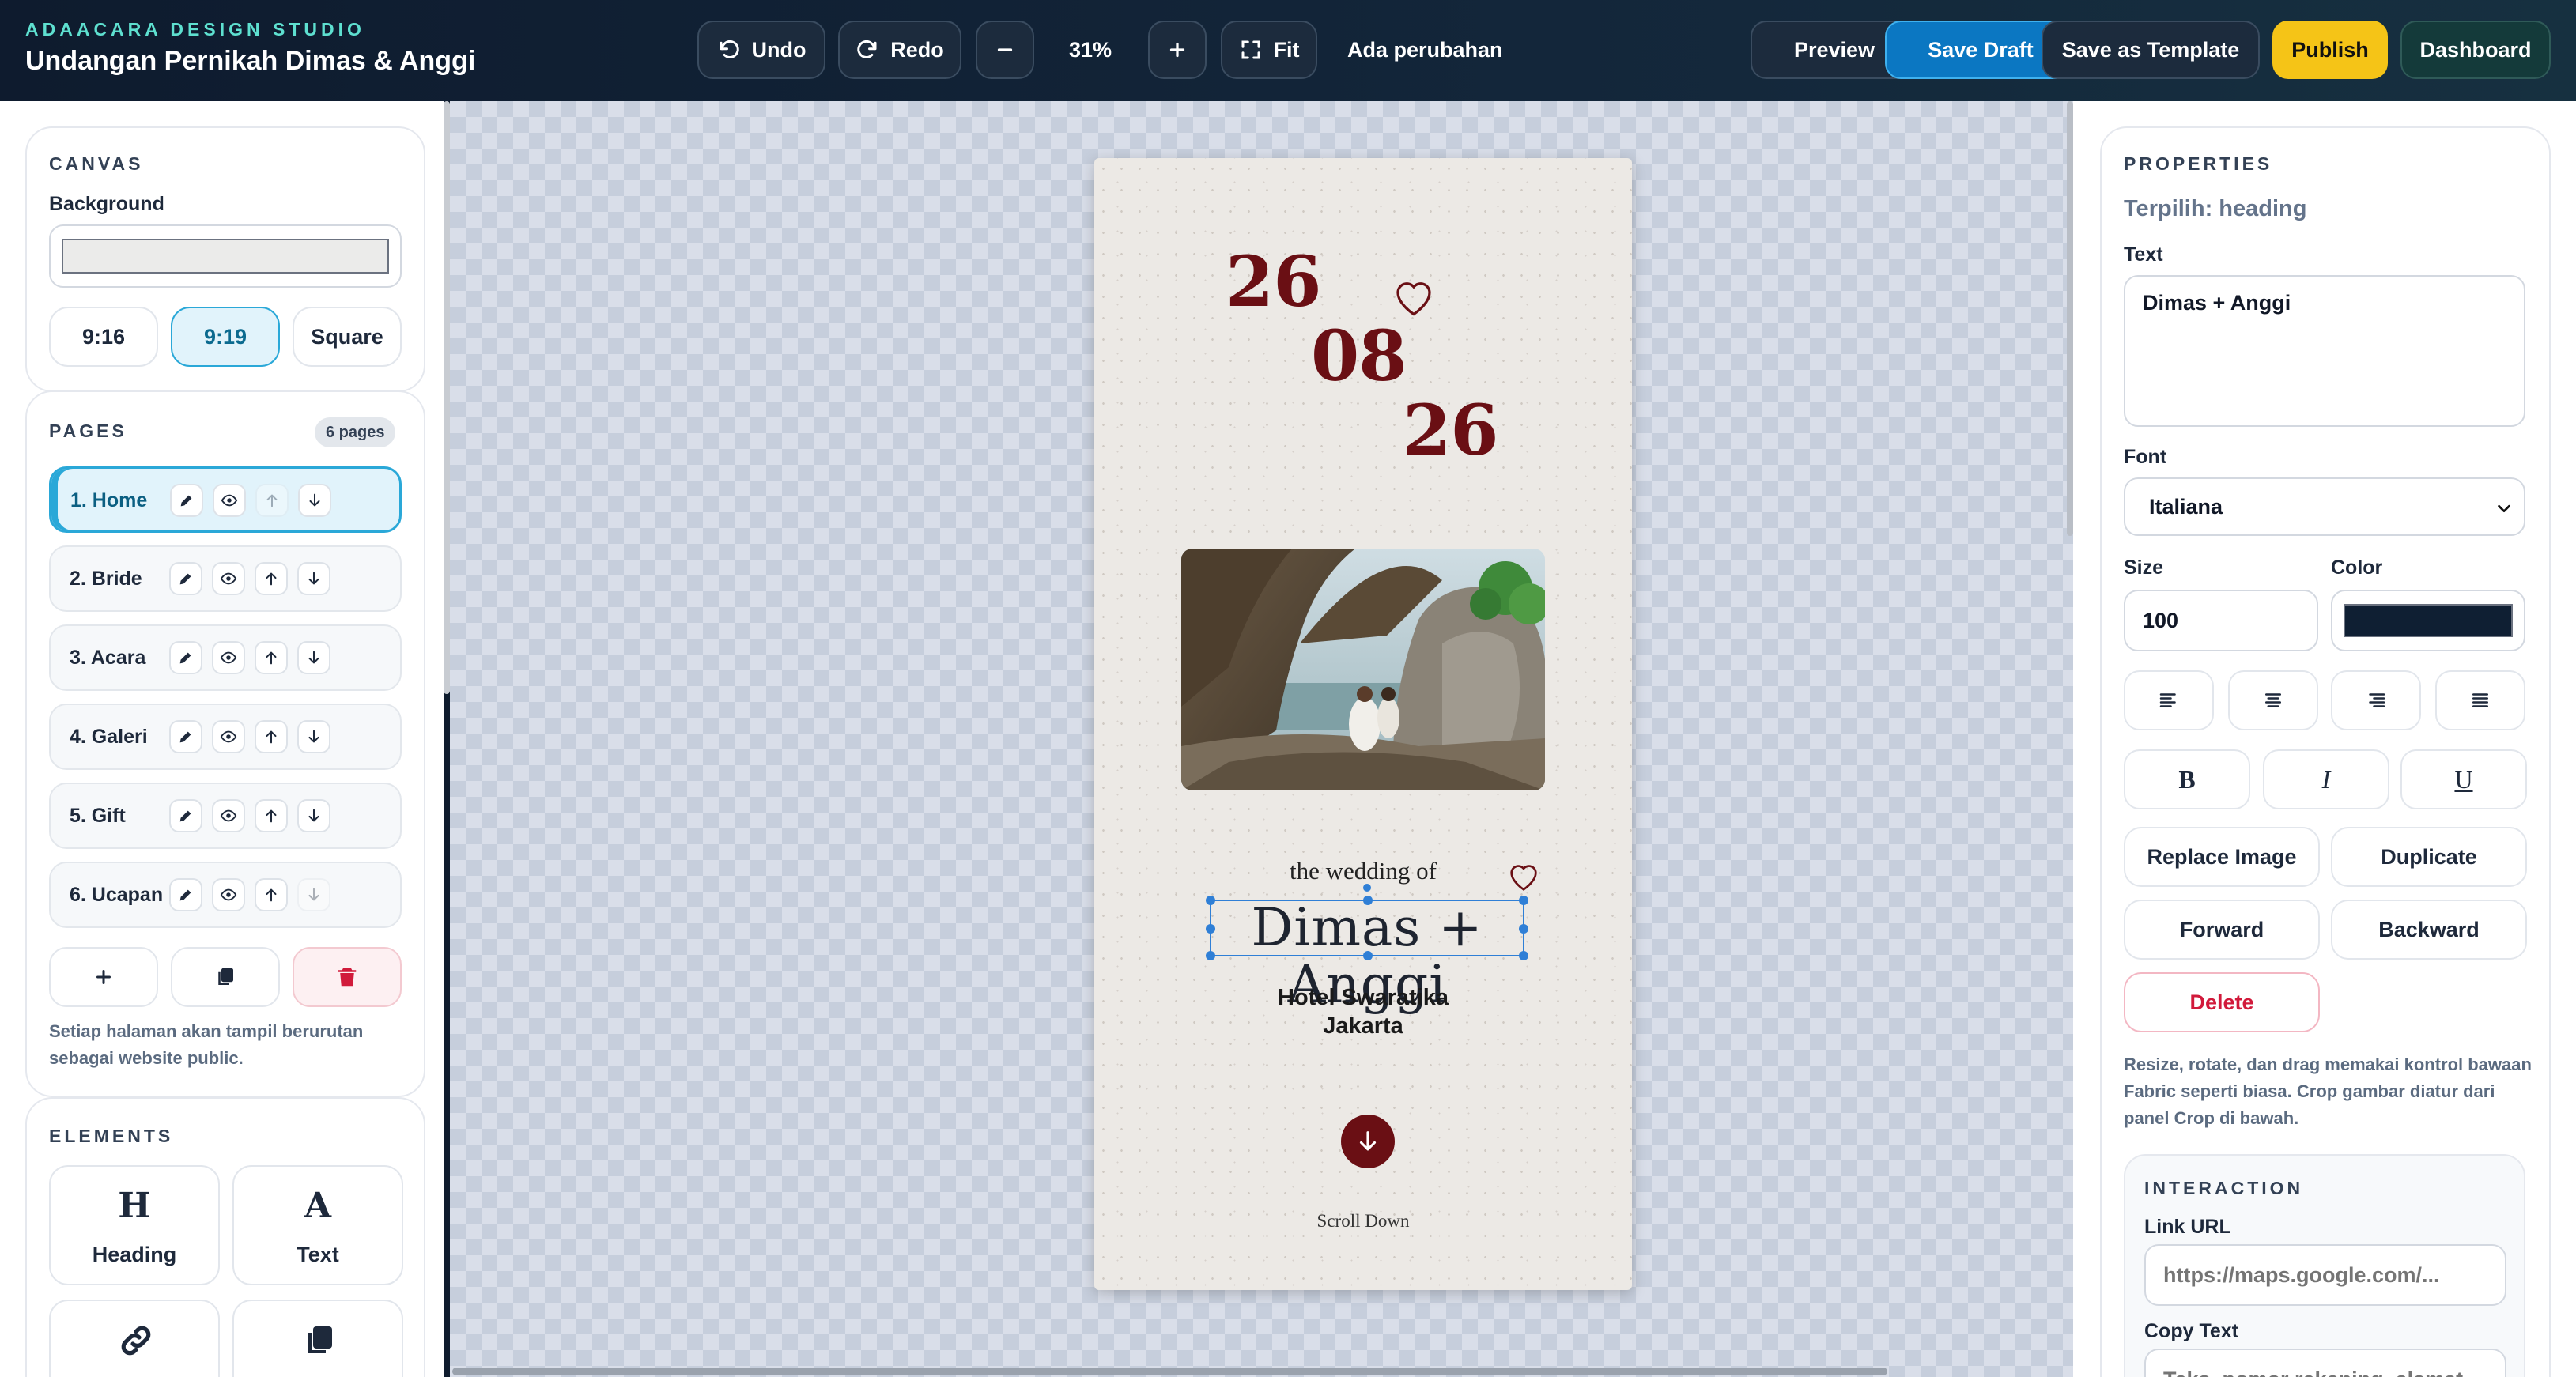 This screenshot has width=2576, height=1377. What do you see at coordinates (1367, 888) in the screenshot?
I see `rotate-handle` at bounding box center [1367, 888].